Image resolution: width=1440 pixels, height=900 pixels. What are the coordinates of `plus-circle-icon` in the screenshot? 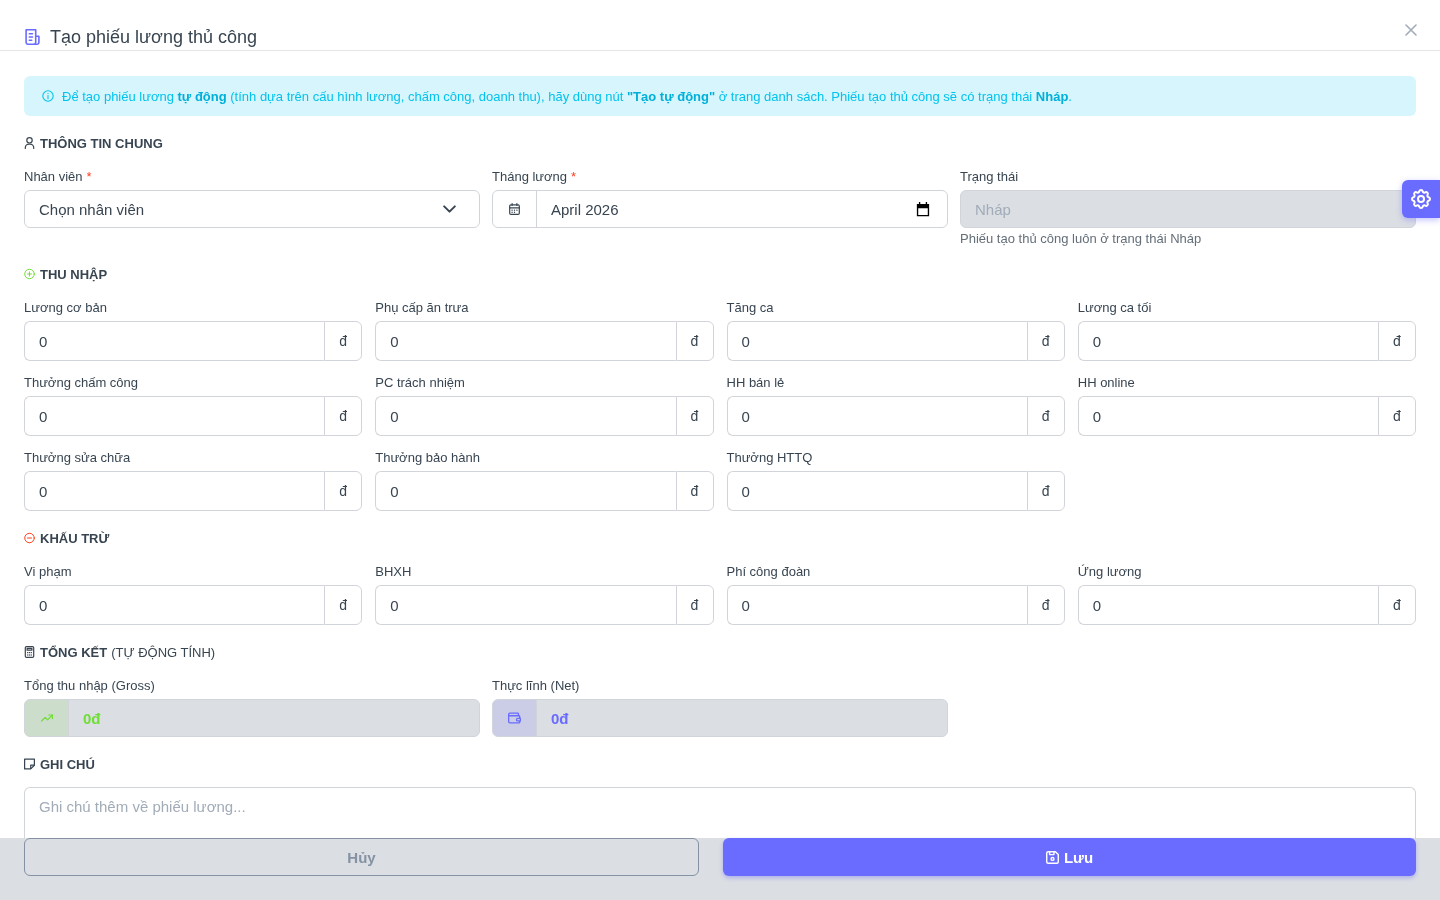 It's located at (29, 274).